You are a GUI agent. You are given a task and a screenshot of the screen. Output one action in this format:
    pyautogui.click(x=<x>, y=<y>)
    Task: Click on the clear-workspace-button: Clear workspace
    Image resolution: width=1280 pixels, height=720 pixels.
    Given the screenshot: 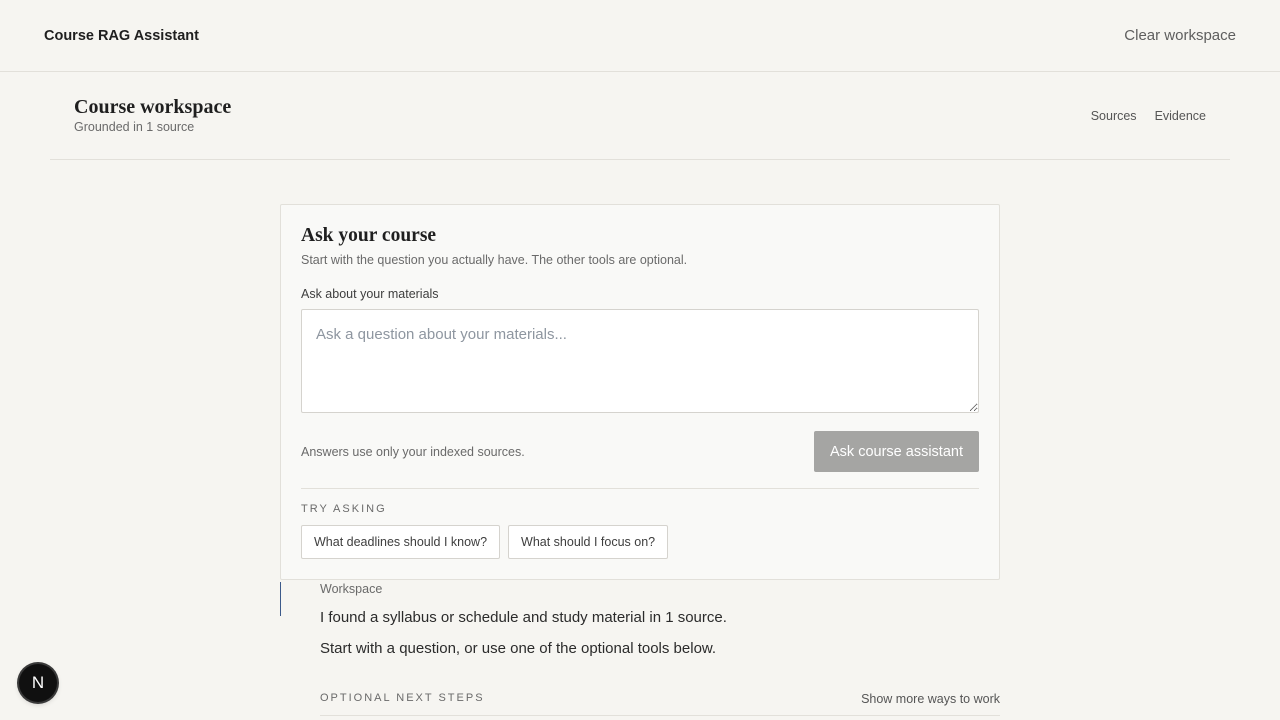 What is the action you would take?
    pyautogui.click(x=1180, y=35)
    